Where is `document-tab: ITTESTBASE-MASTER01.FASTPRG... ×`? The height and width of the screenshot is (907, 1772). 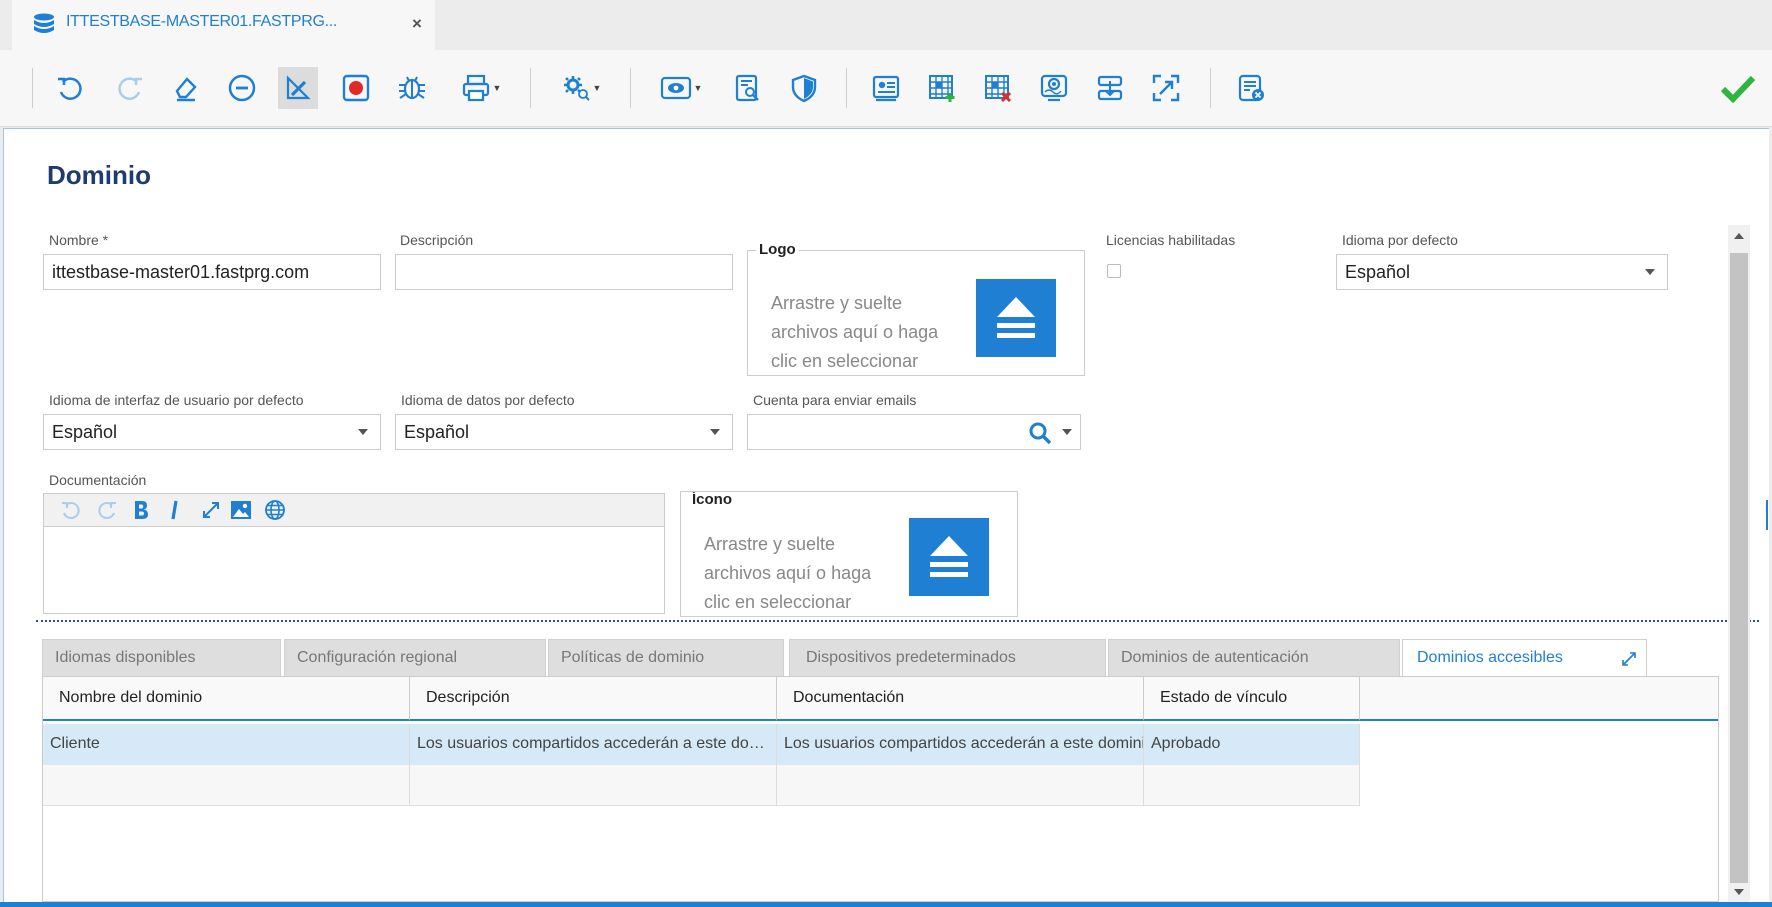 document-tab: ITTESTBASE-MASTER01.FASTPRG... × is located at coordinates (223, 25).